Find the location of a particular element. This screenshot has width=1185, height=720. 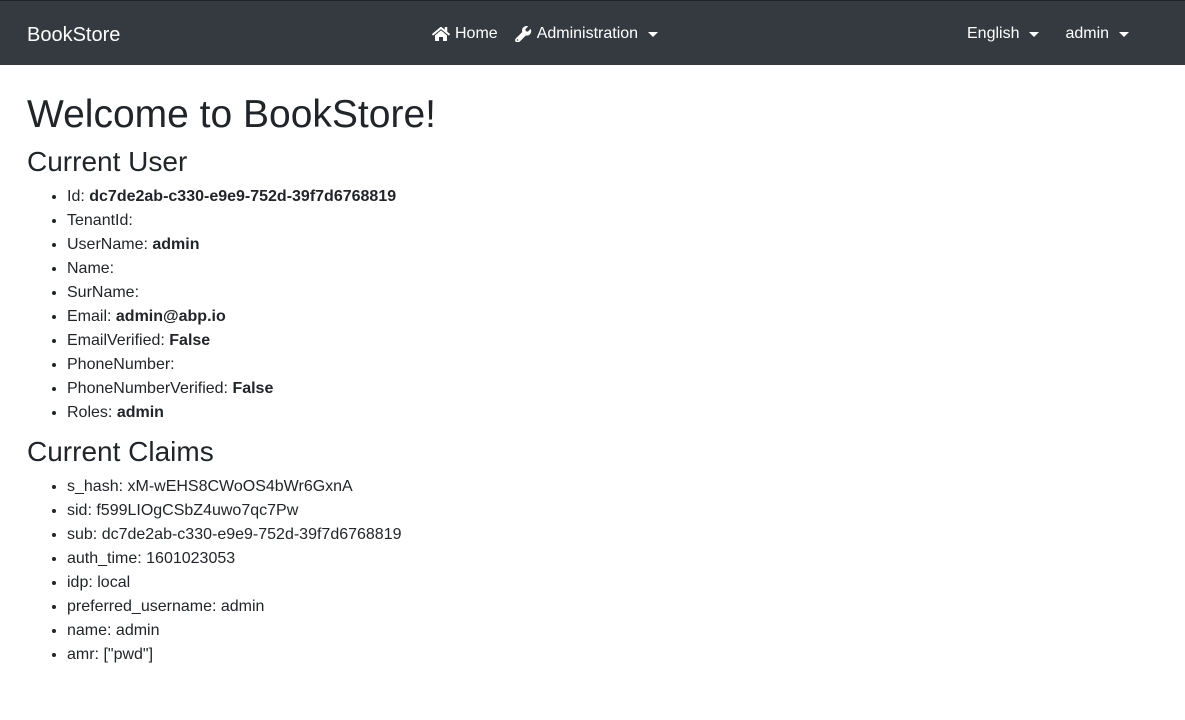

current-claims-heading: Current Claims is located at coordinates (120, 451).